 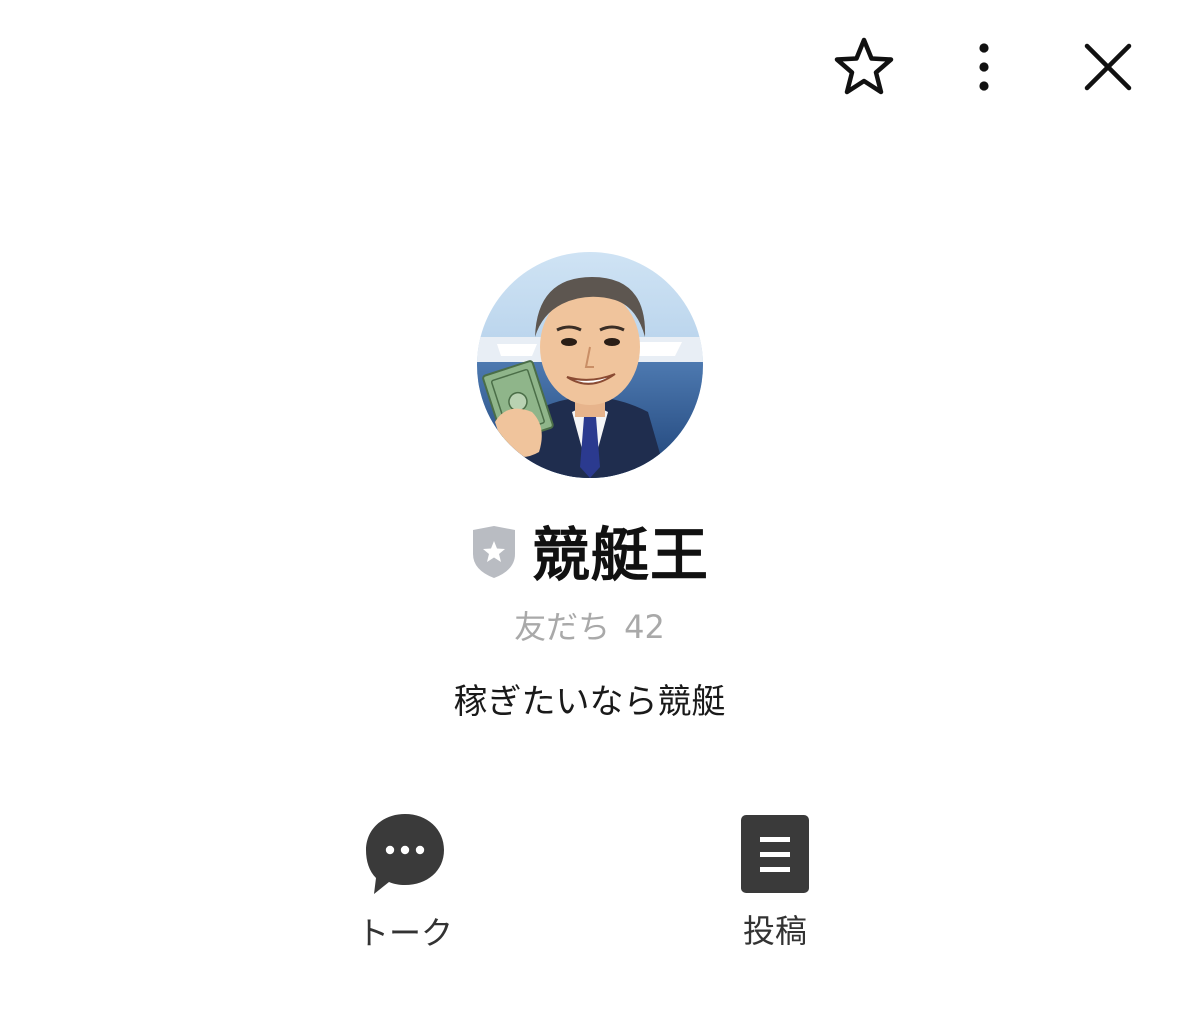 What do you see at coordinates (493, 552) in the screenshot?
I see `shield-star-icon` at bounding box center [493, 552].